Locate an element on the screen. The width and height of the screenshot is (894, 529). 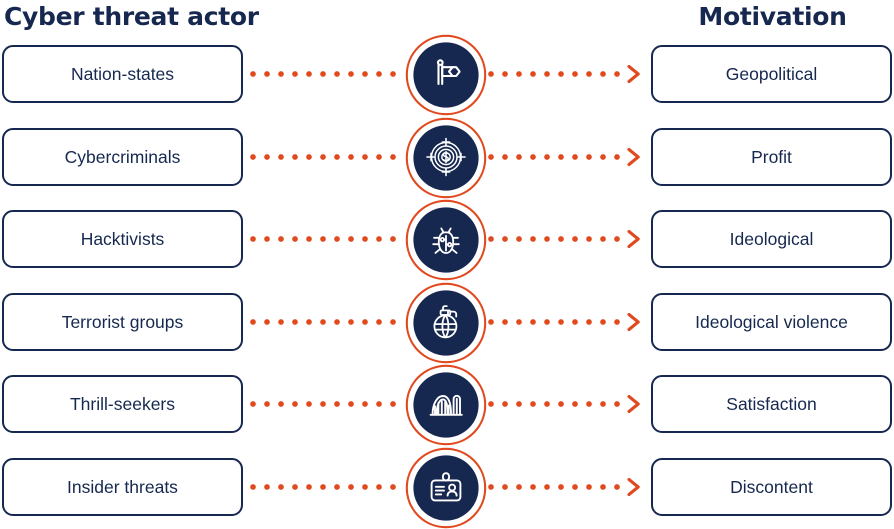
motivation-label: Ideological violence is located at coordinates (771, 321).